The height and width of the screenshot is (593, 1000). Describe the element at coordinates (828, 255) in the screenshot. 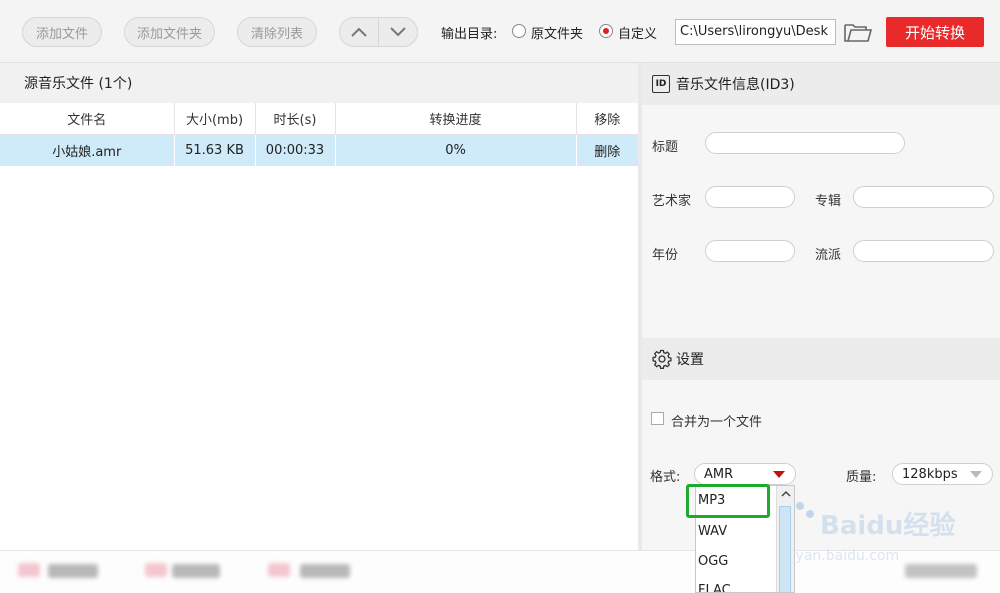

I see `genre-label: 流派` at that location.